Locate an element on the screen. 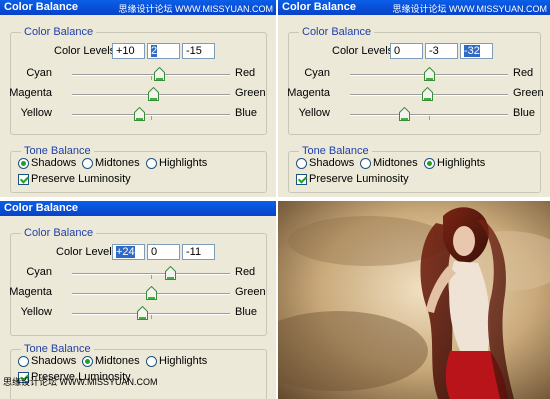 Image resolution: width=550 pixels, height=399 pixels. color-level-value: -32 is located at coordinates (472, 51).